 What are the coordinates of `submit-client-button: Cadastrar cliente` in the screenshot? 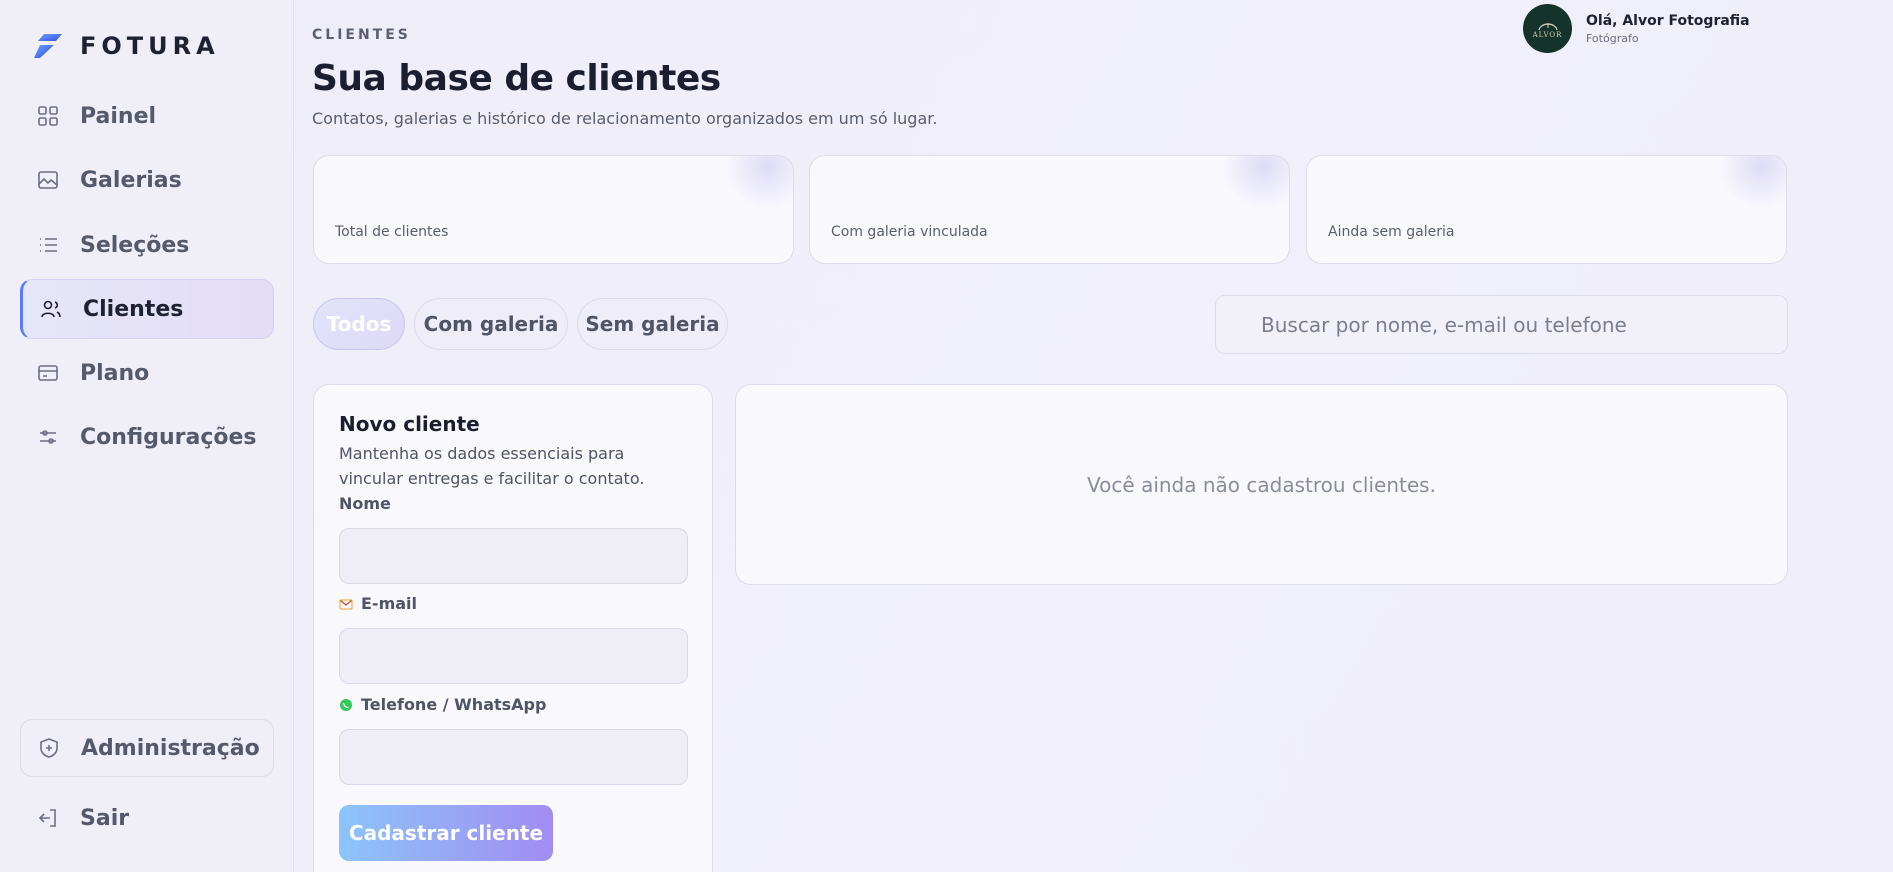 It's located at (446, 833).